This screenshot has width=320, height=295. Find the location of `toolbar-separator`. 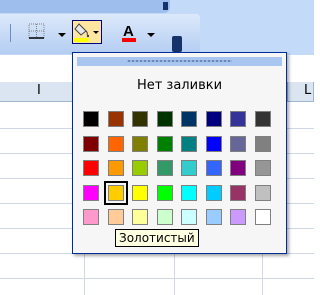

toolbar-separator is located at coordinates (10, 33).